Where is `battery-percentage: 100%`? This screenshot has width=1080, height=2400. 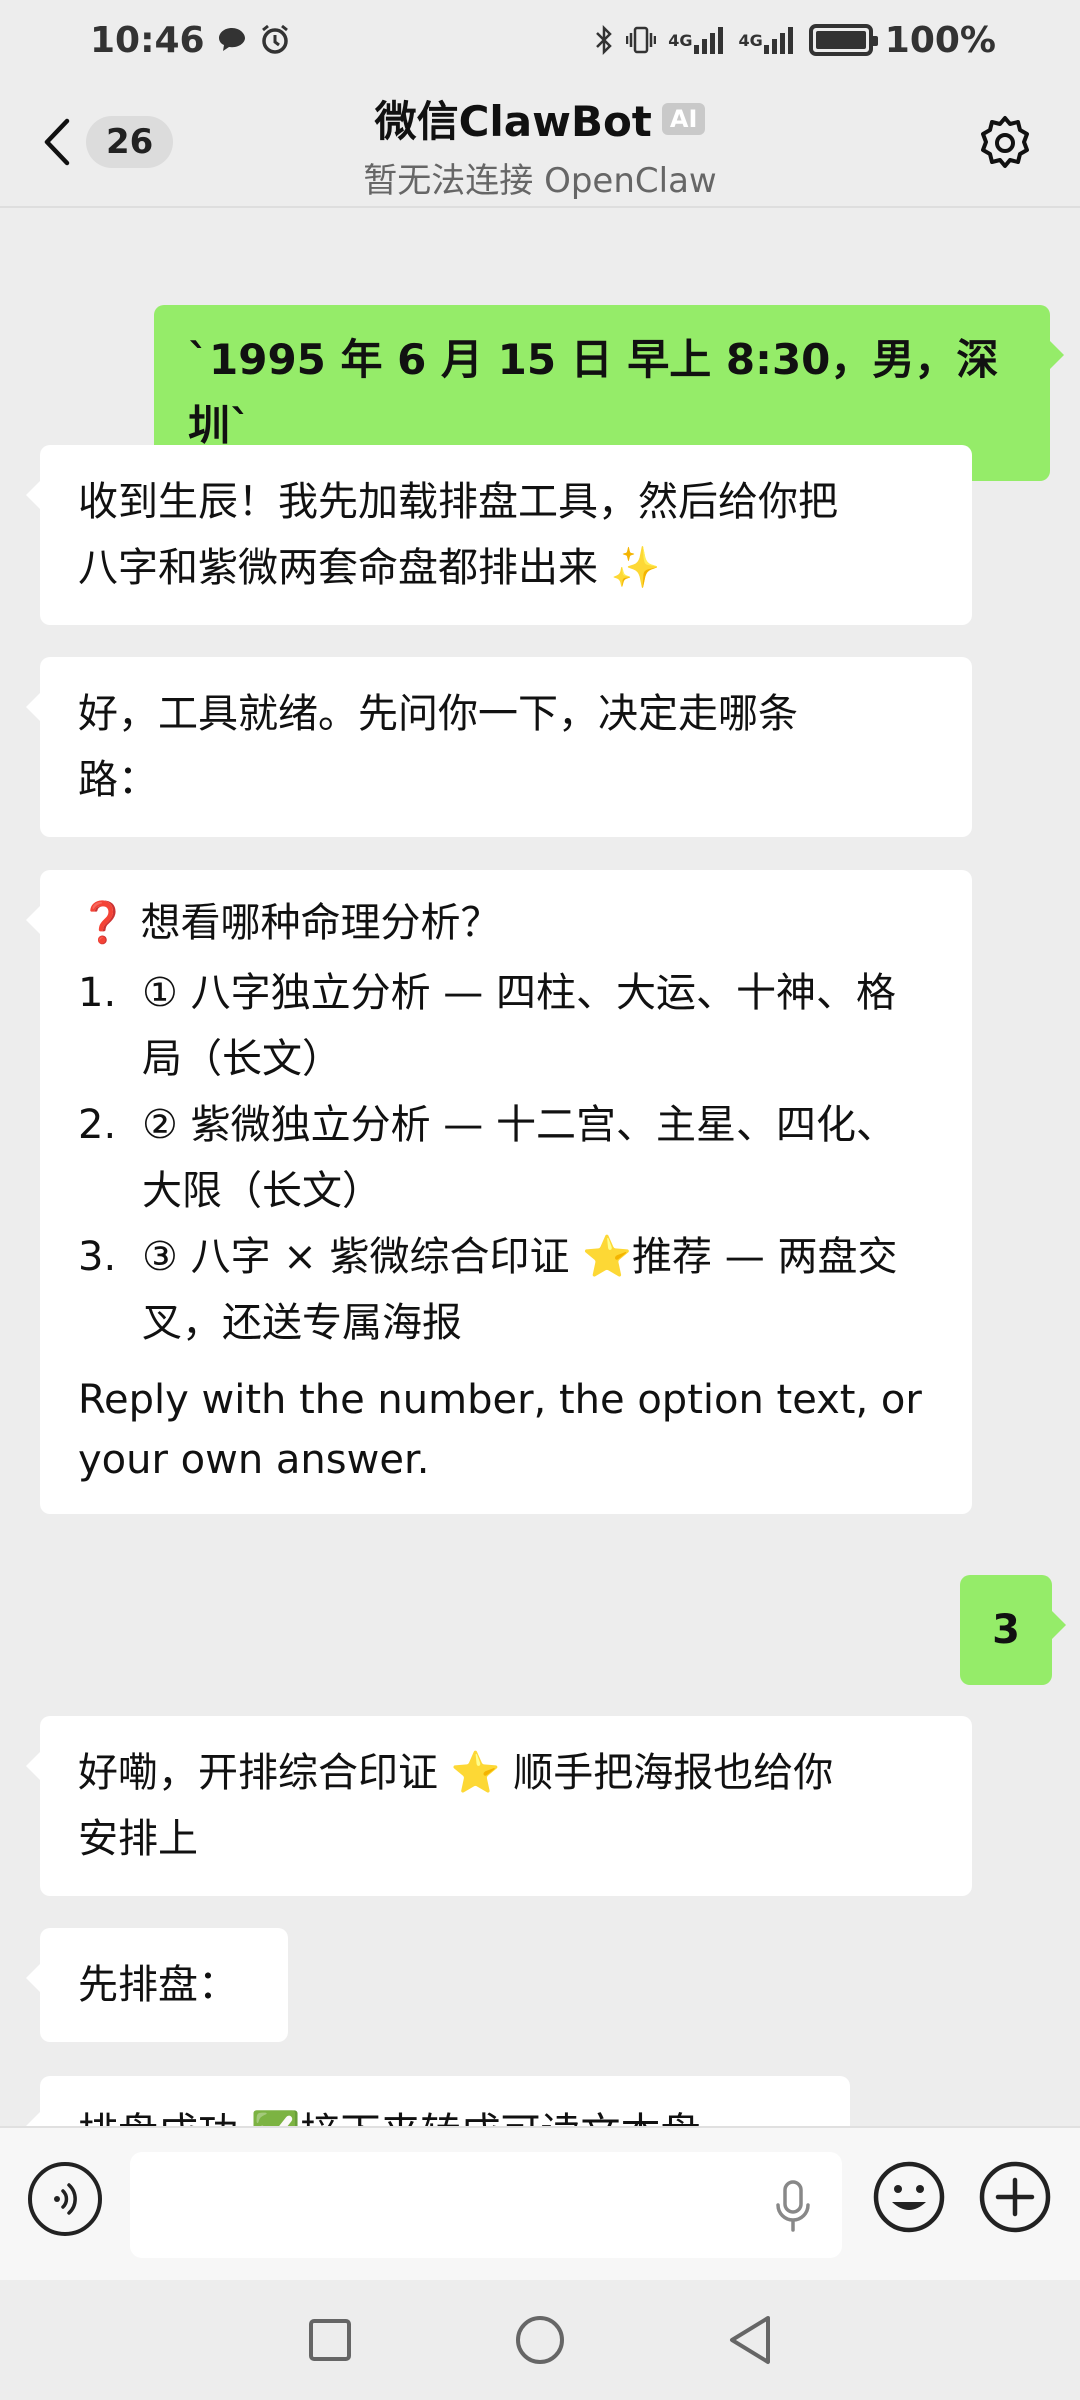 battery-percentage: 100% is located at coordinates (940, 40).